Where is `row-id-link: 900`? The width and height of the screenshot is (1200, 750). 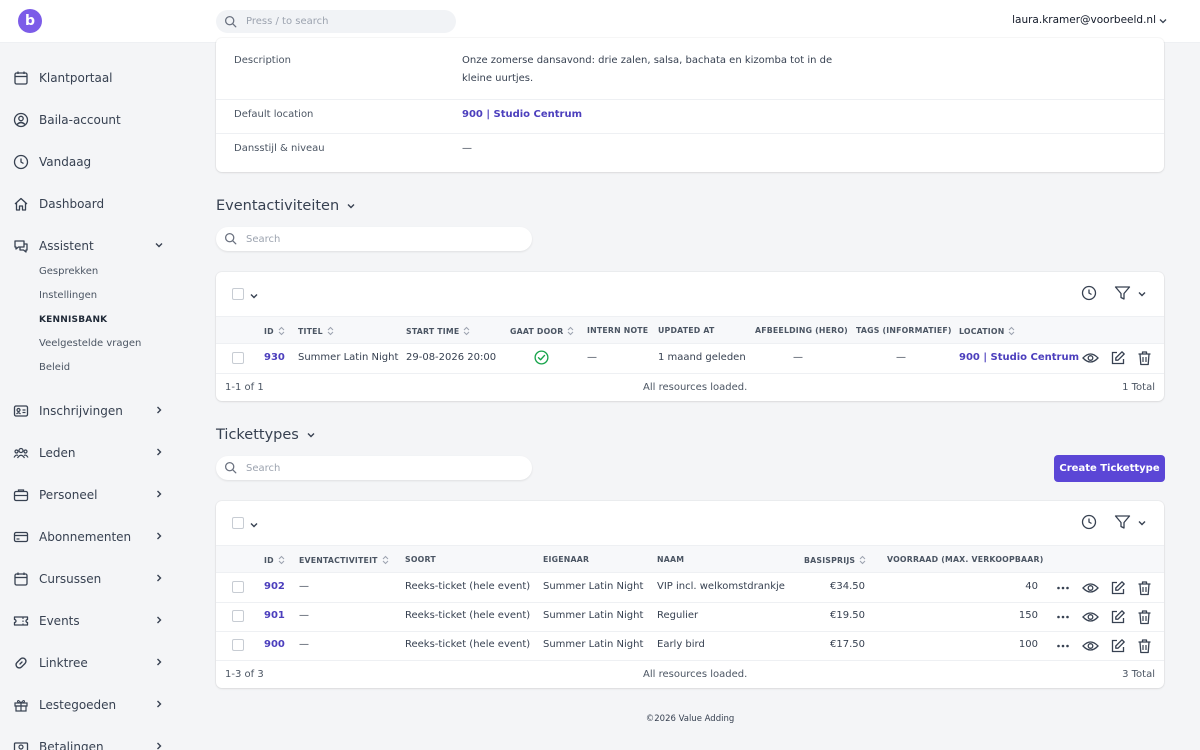
row-id-link: 900 is located at coordinates (274, 644).